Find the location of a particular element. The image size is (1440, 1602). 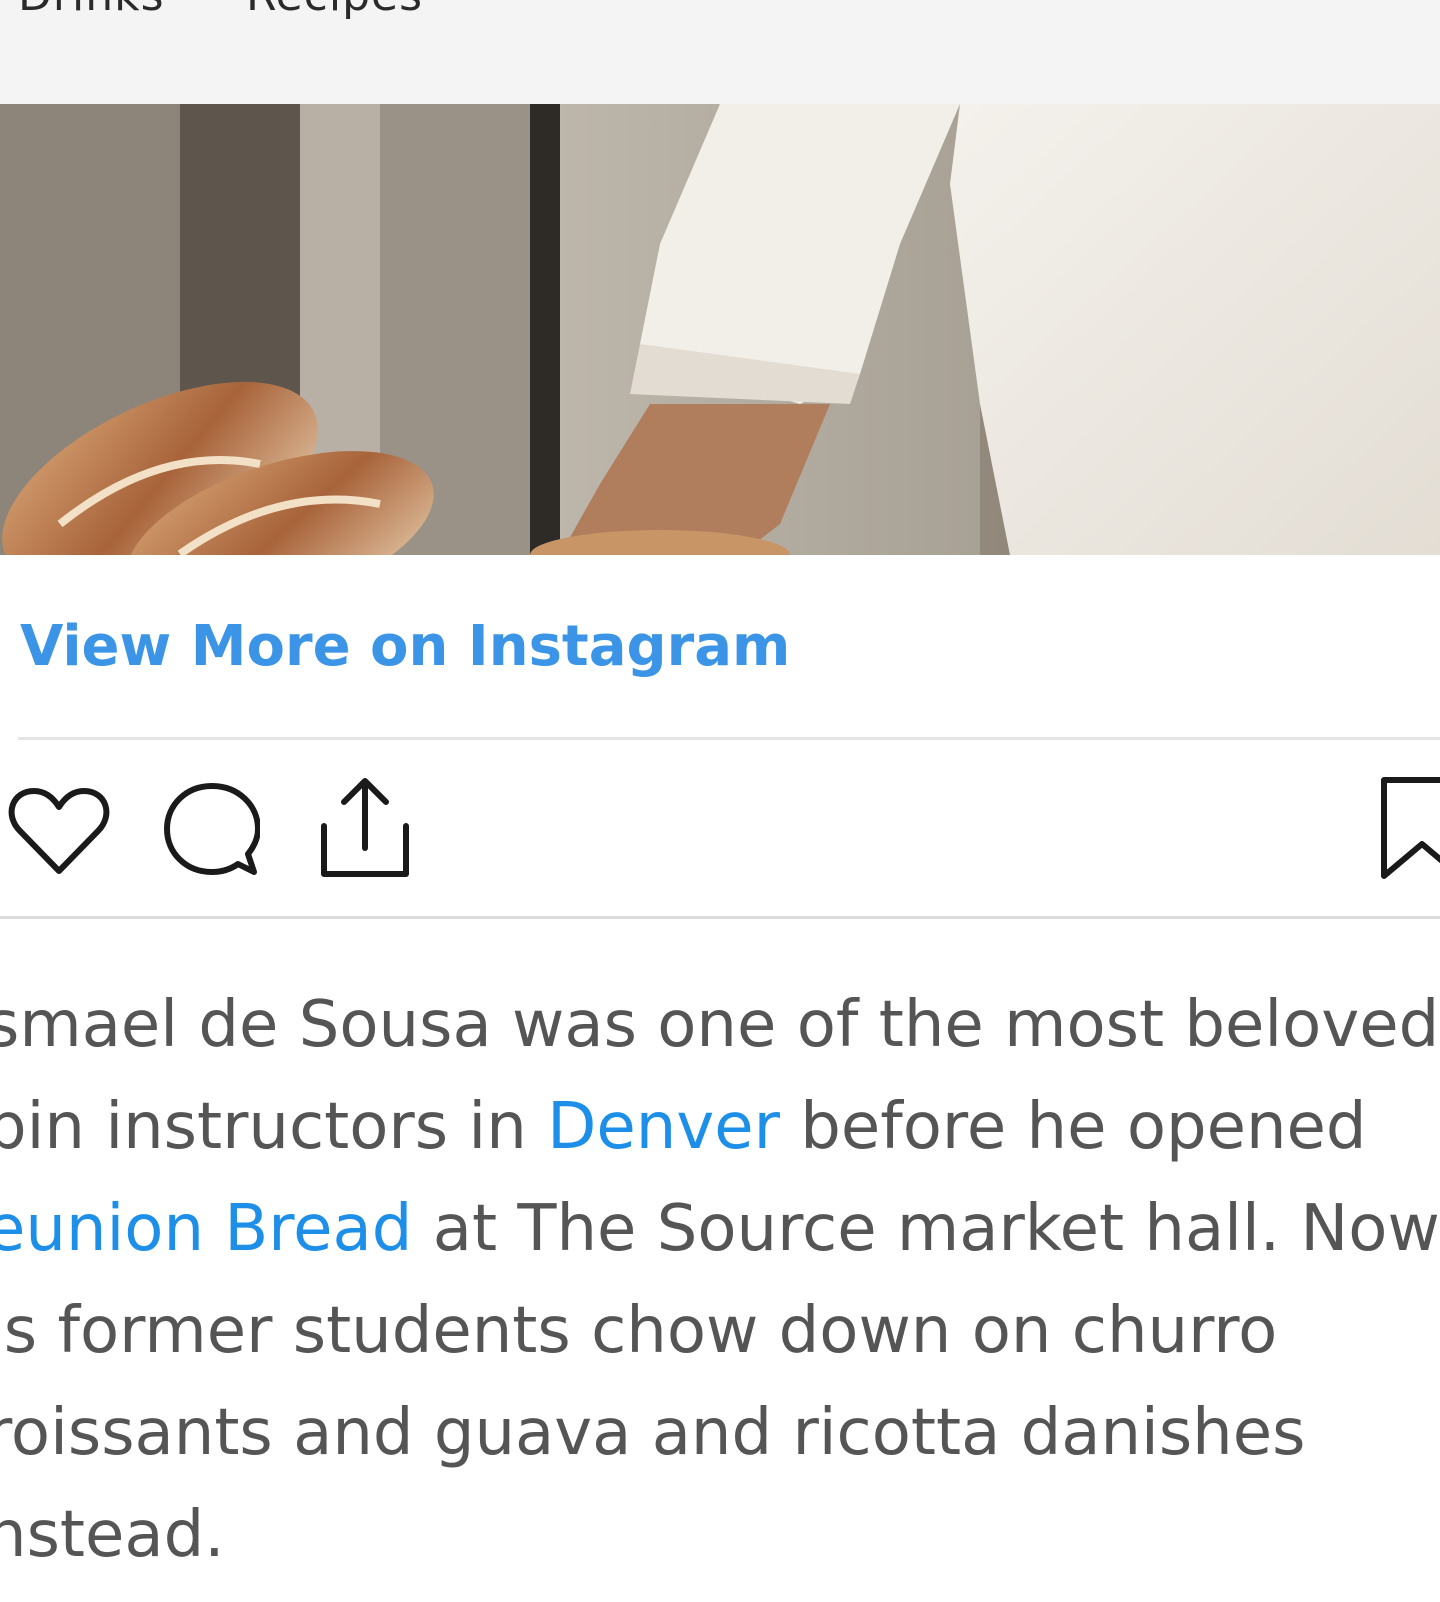

paragraph-line: is former students chow down on churro is located at coordinates (639, 1331).